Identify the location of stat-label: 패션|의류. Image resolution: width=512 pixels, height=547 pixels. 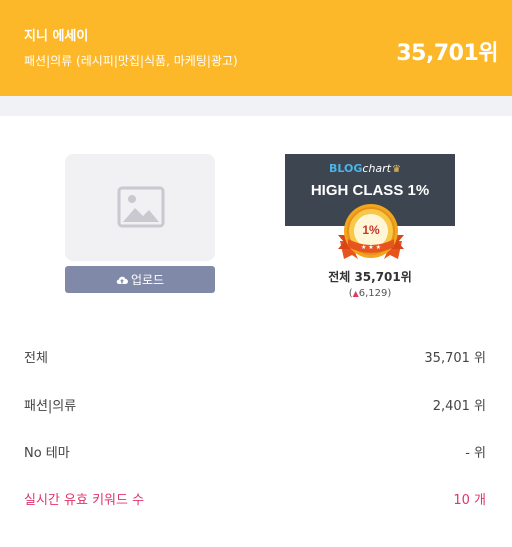
(50, 406).